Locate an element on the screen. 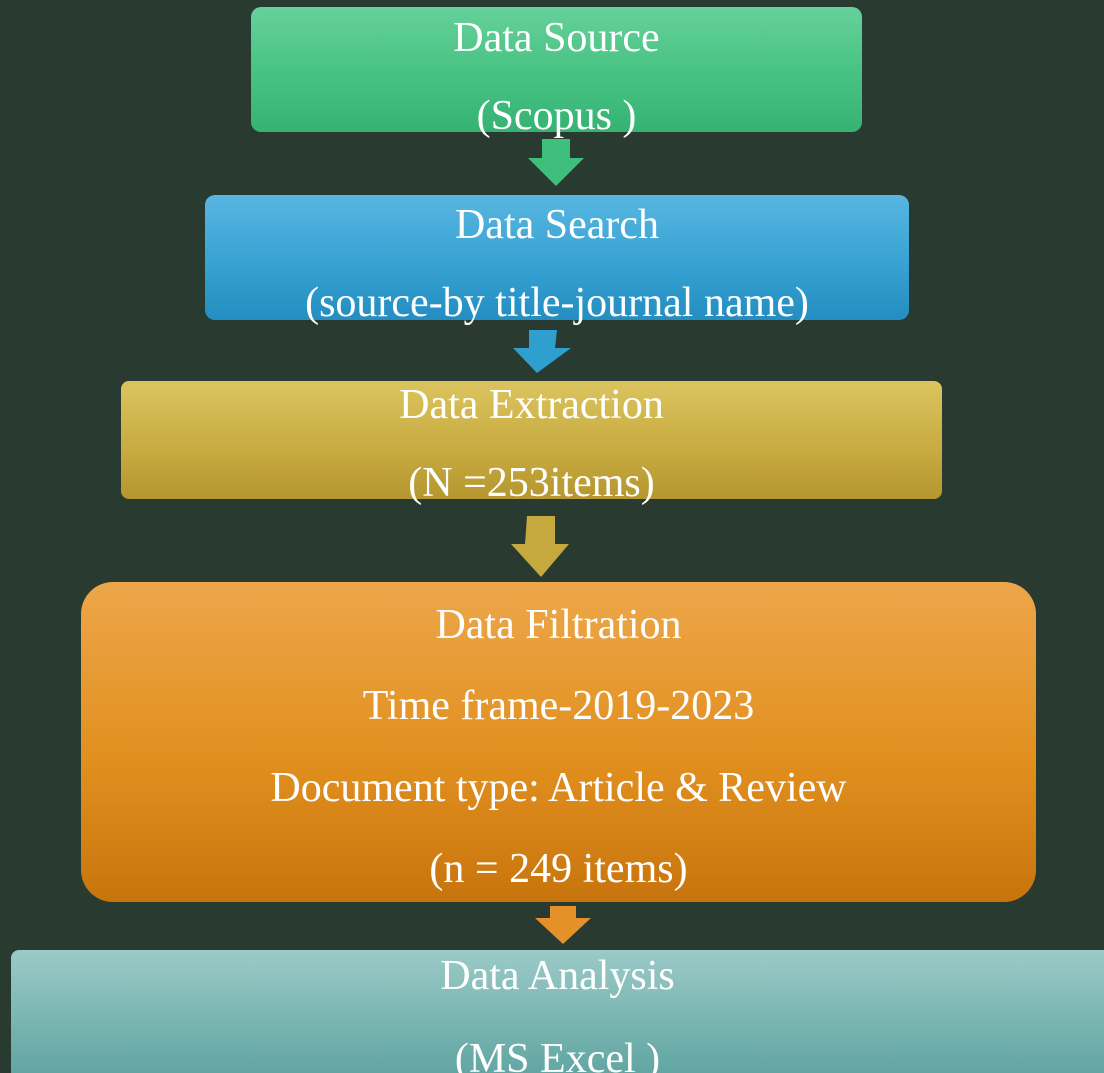 This screenshot has height=1073, width=1104. step-title: Data Extraction is located at coordinates (531, 405).